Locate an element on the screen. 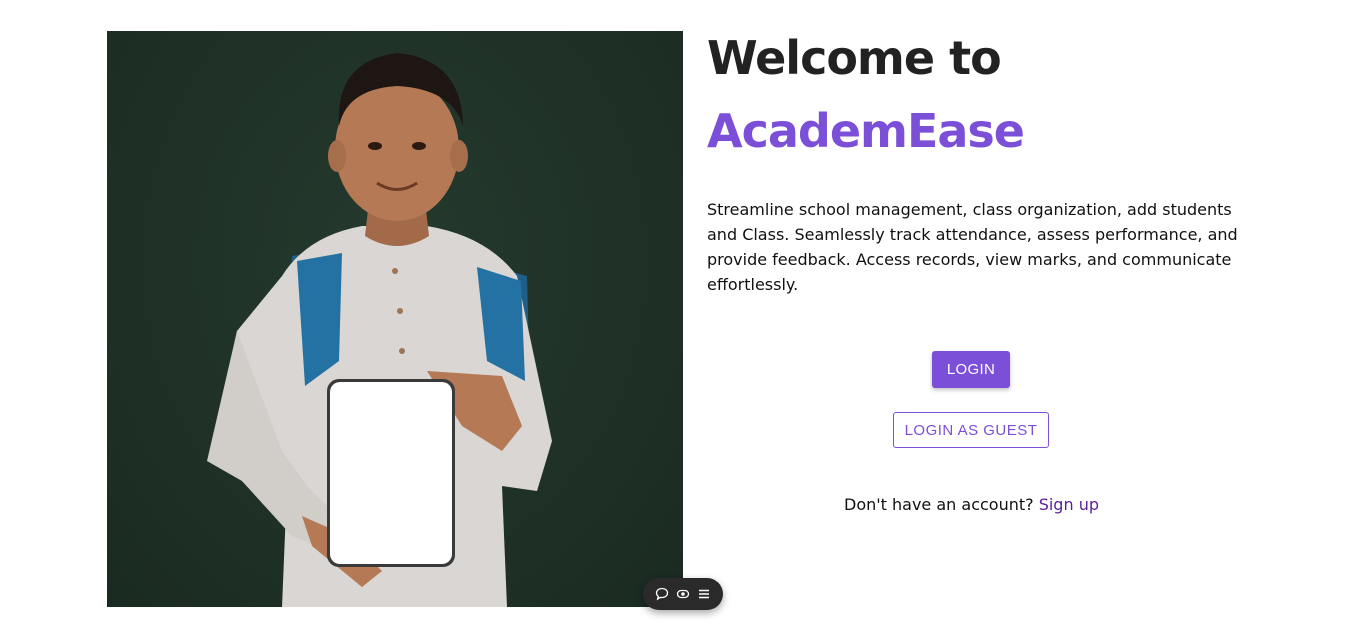 Image resolution: width=1366 pixels, height=639 pixels. welcome-heading: Welcome to is located at coordinates (854, 58).